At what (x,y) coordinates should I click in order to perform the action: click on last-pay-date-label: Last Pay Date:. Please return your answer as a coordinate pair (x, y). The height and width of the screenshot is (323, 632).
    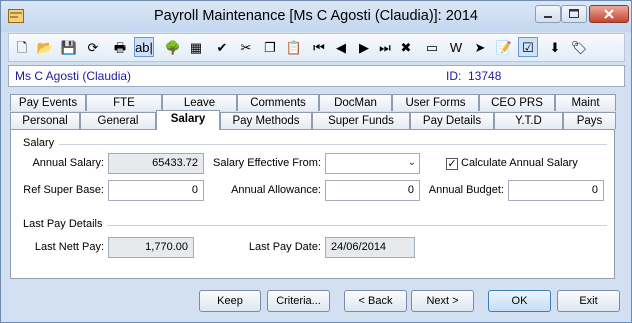
    Looking at the image, I should click on (284, 247).